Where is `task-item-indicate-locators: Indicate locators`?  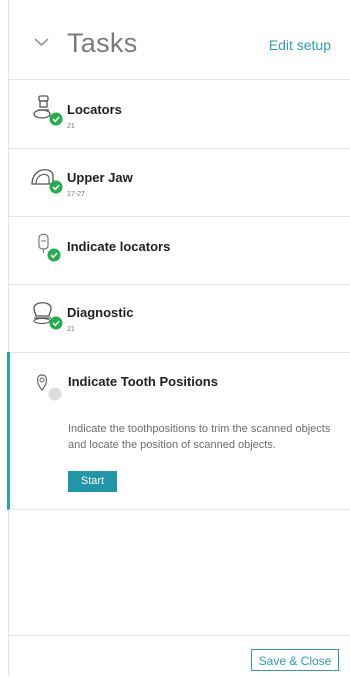
task-item-indicate-locators: Indicate locators is located at coordinates (179, 250).